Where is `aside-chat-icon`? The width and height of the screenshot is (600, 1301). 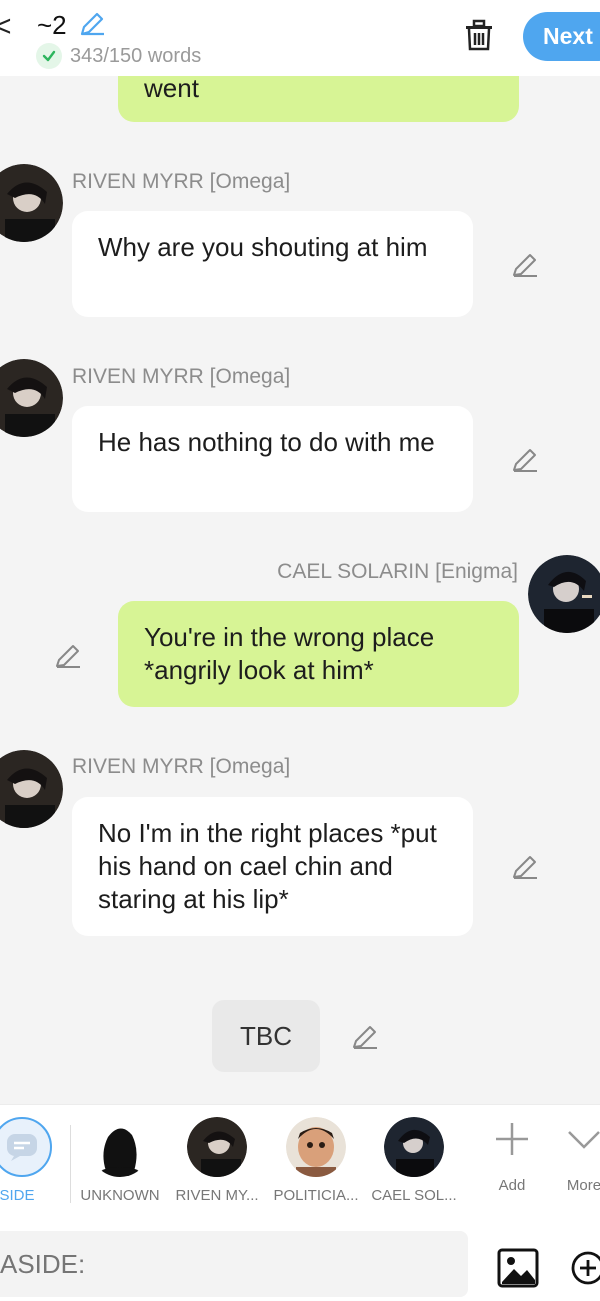
aside-chat-icon is located at coordinates (26, 1147).